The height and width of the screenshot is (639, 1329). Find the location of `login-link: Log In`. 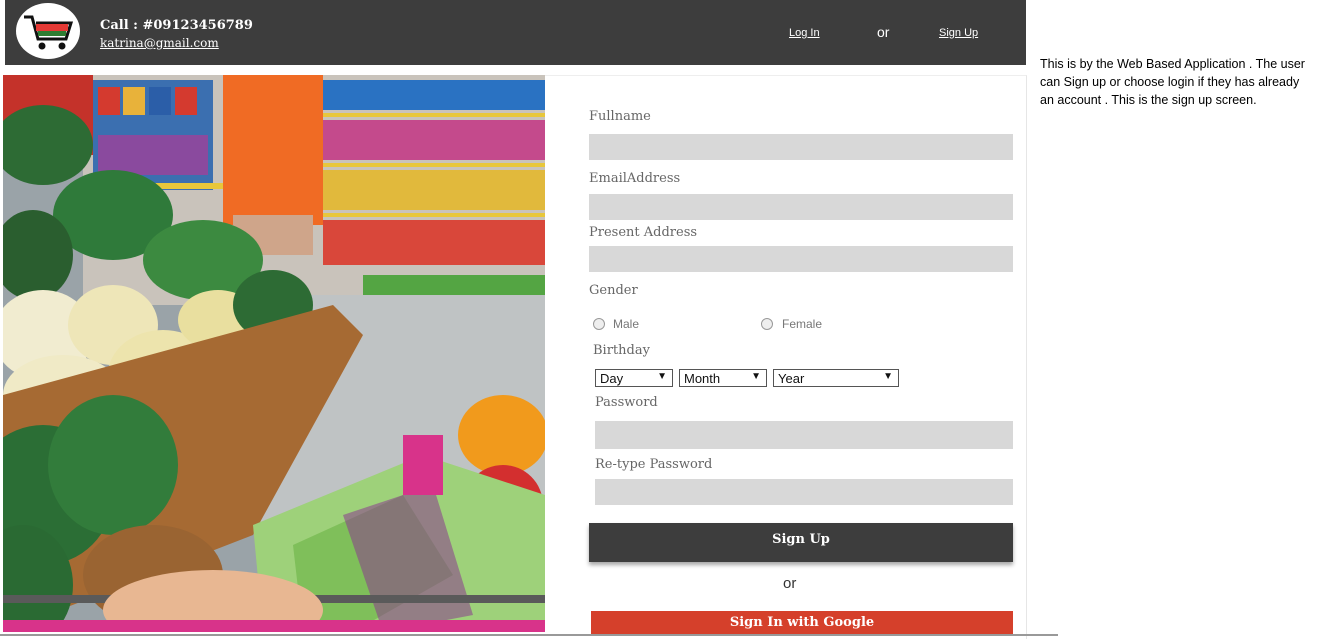

login-link: Log In is located at coordinates (804, 33).